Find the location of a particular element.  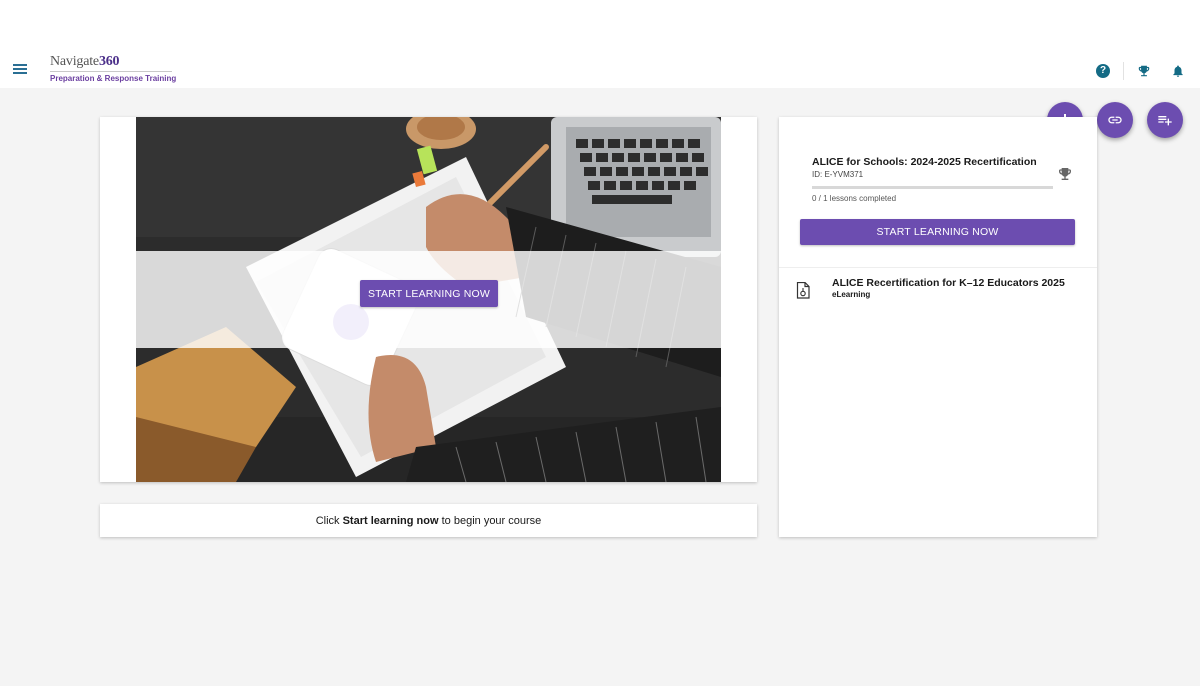

logo-wordmark: Navigate360 is located at coordinates (113, 62).